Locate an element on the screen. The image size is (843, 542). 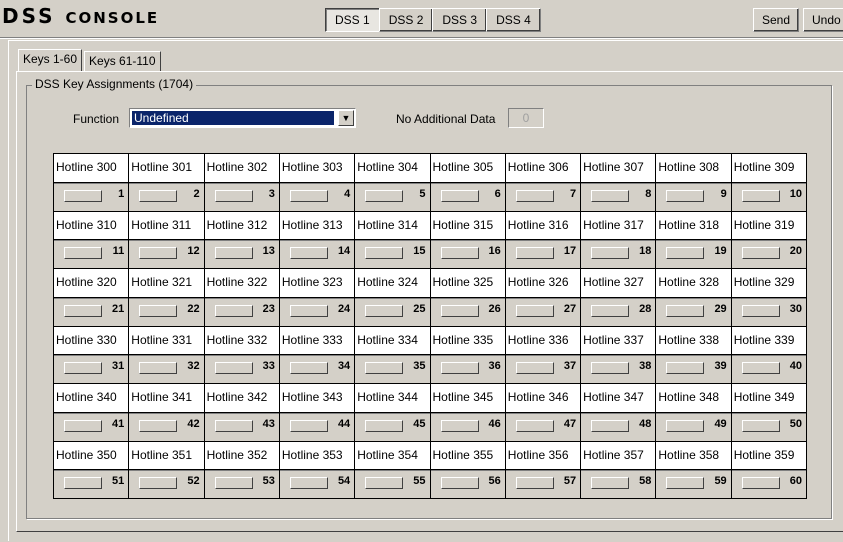
key-label: Hotline 345 is located at coordinates (467, 398).